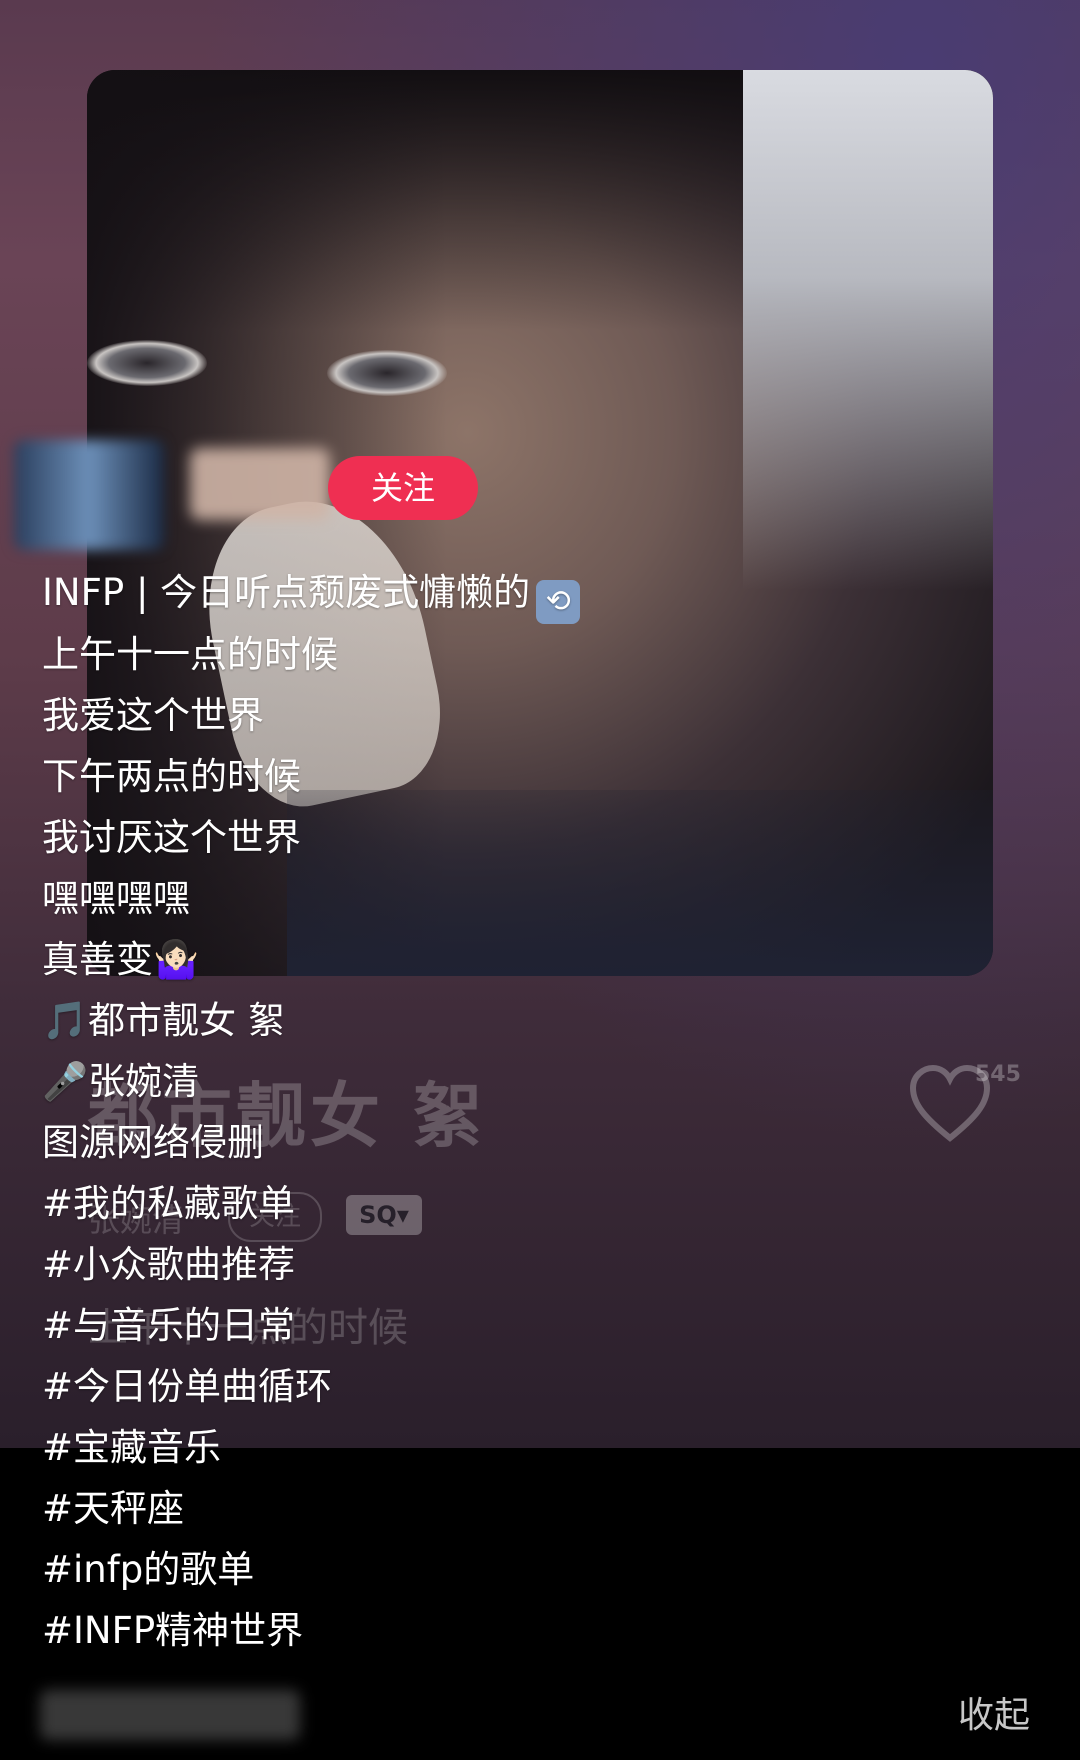 The width and height of the screenshot is (1080, 1760). Describe the element at coordinates (153, 715) in the screenshot. I see `caption-line: 我爱这个世界` at that location.